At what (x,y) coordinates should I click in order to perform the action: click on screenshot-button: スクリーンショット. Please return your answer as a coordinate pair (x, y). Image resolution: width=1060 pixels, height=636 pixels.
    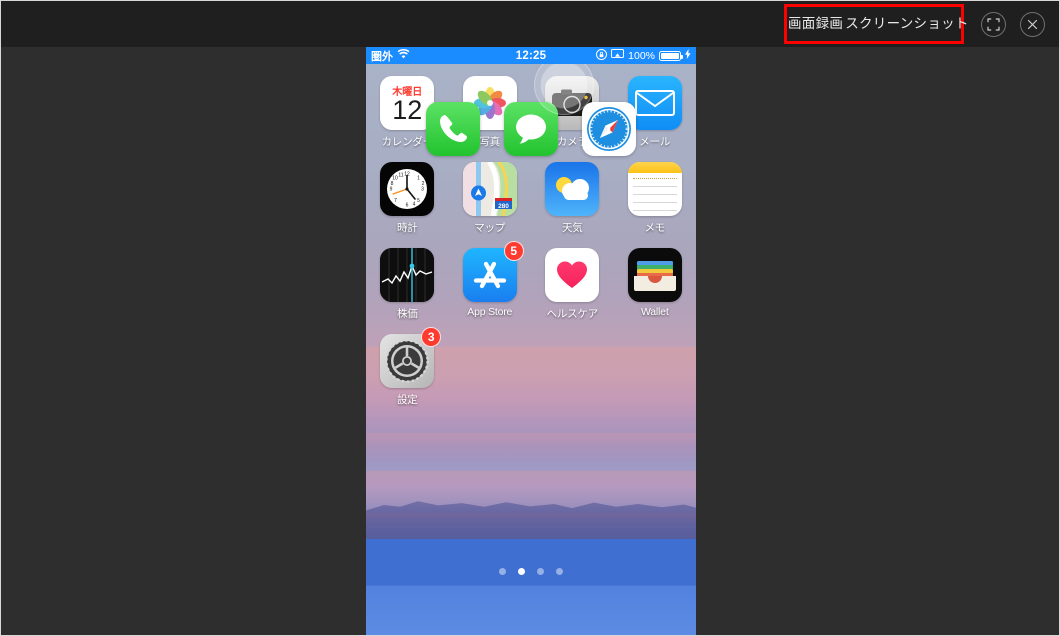
    Looking at the image, I should click on (907, 24).